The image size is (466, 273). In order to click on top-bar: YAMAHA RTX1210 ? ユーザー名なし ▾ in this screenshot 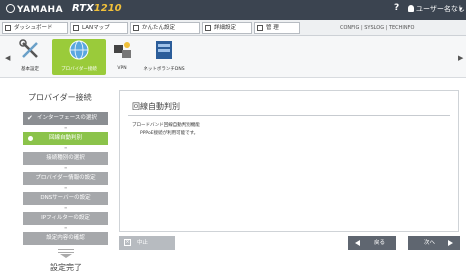, I will do `click(233, 10)`.